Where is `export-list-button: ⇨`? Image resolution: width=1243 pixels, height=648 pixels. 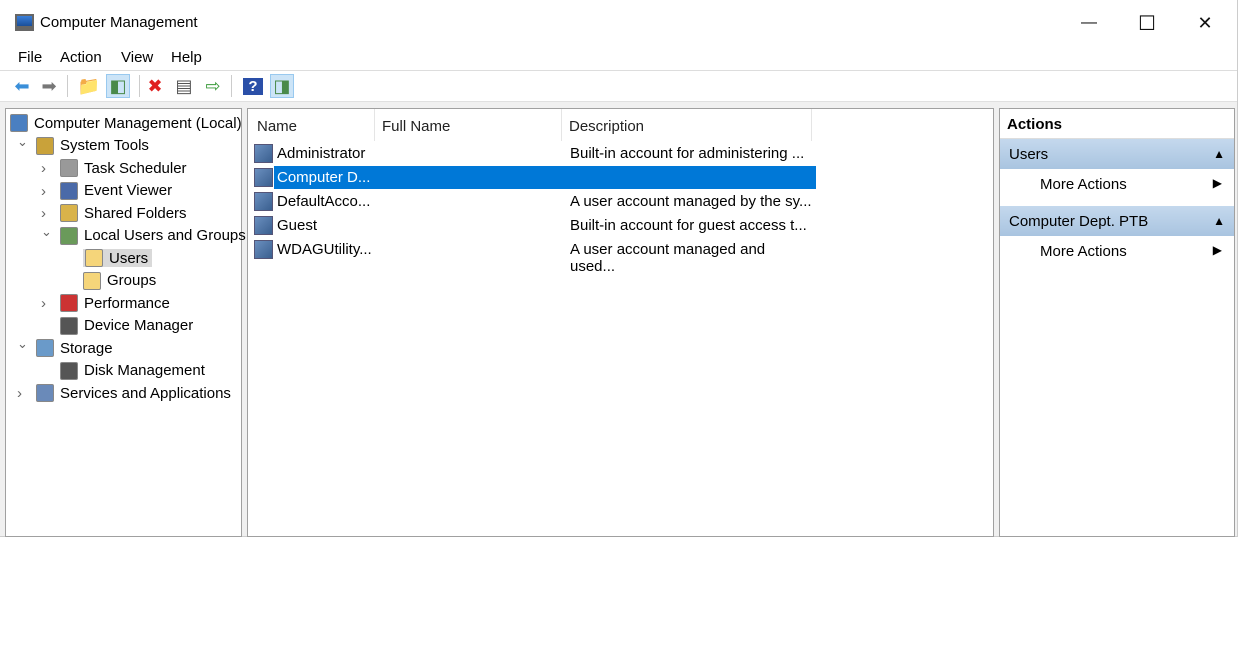 export-list-button: ⇨ is located at coordinates (213, 86).